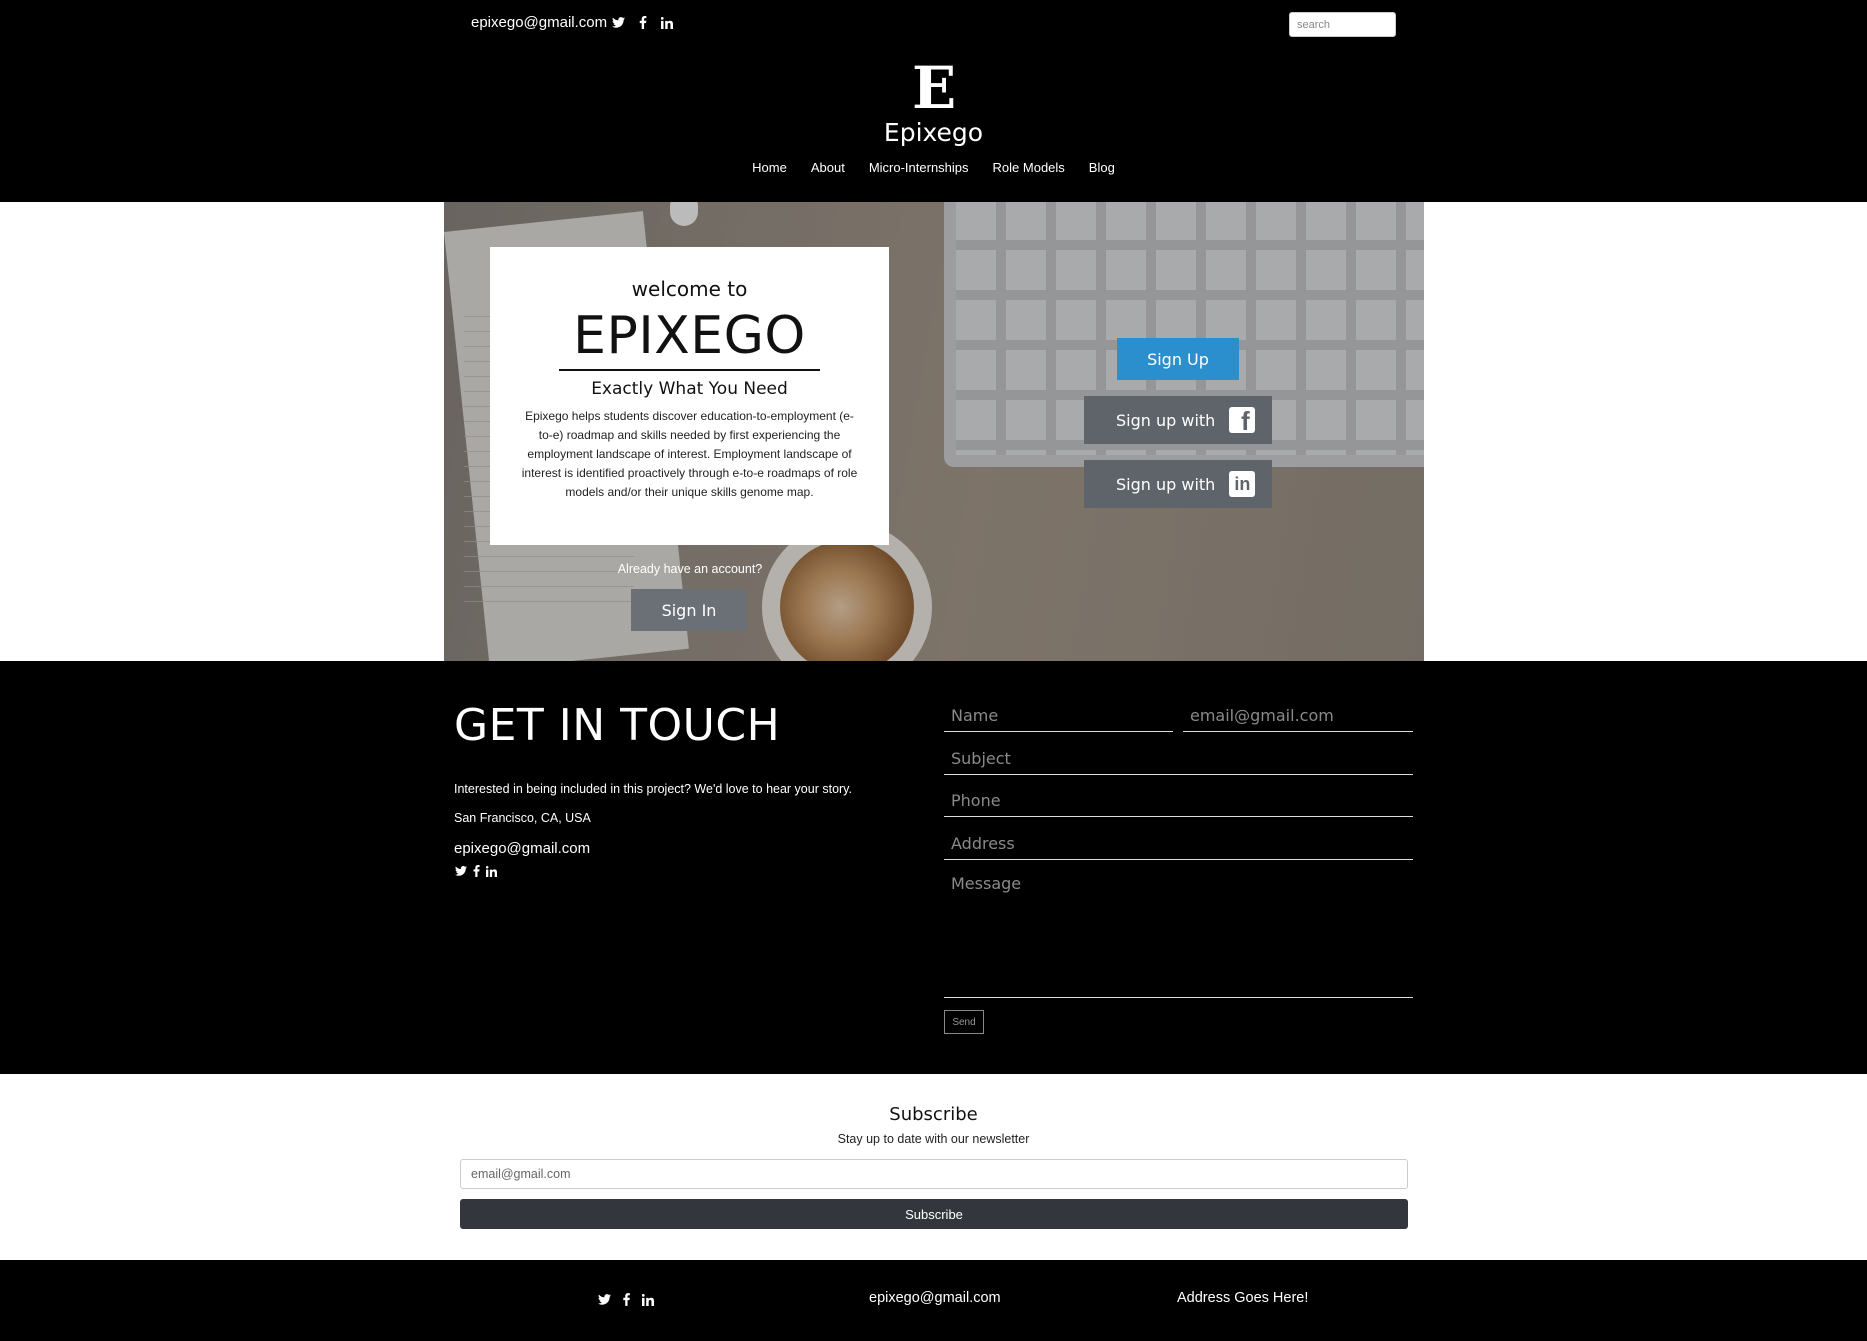  I want to click on brand-name: Epixego, so click(933, 132).